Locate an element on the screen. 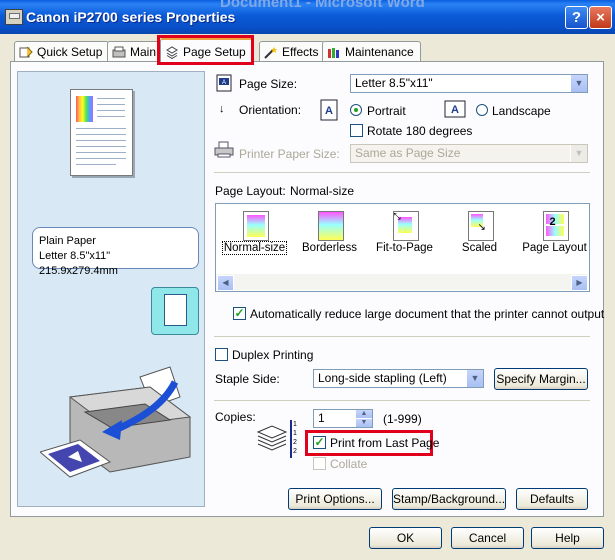 Image resolution: width=615 pixels, height=560 pixels. portrait-icon: A is located at coordinates (329, 110).